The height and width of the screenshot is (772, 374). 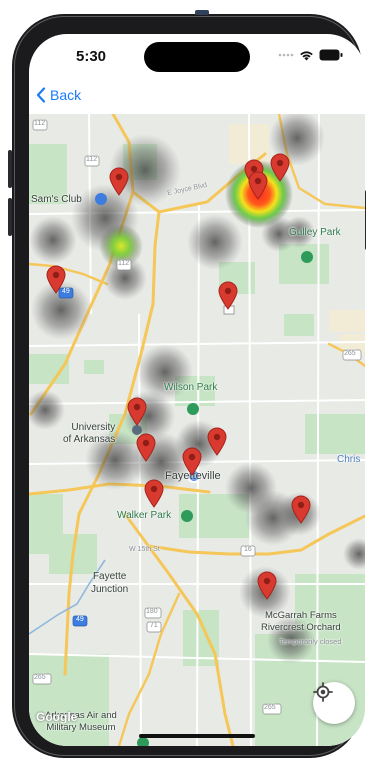 What do you see at coordinates (144, 549) in the screenshot?
I see `map-label-15th-st: W 15th St` at bounding box center [144, 549].